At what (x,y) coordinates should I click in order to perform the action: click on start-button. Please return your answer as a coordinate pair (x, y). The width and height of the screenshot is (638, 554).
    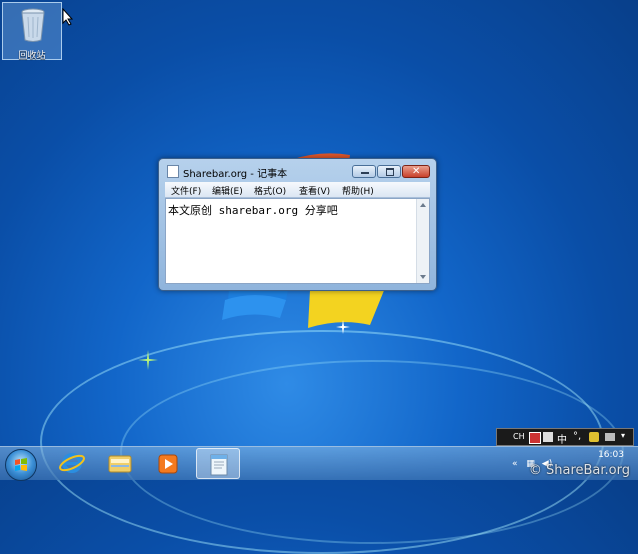
    Looking at the image, I should click on (21, 465).